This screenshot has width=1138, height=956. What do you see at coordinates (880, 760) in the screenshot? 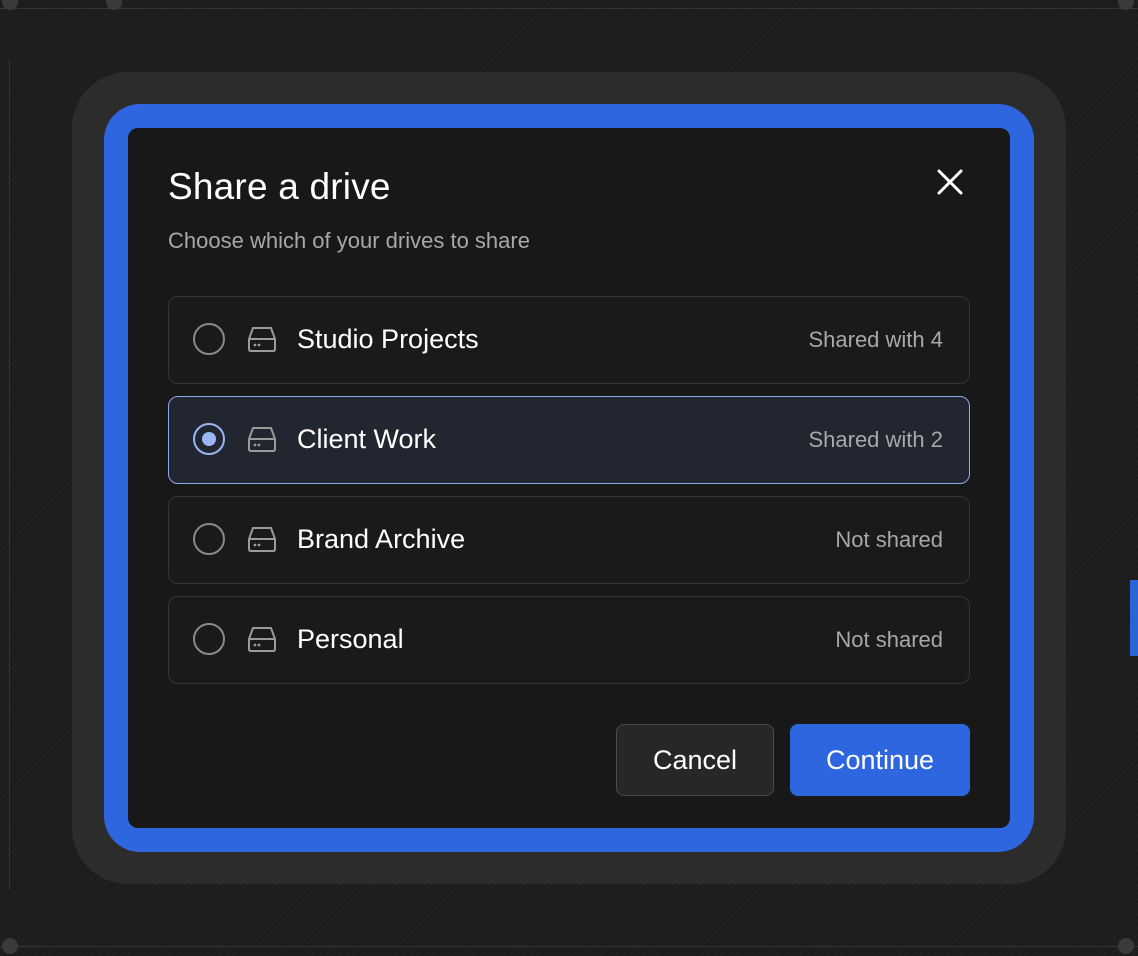
I see `continue-button: Continue` at bounding box center [880, 760].